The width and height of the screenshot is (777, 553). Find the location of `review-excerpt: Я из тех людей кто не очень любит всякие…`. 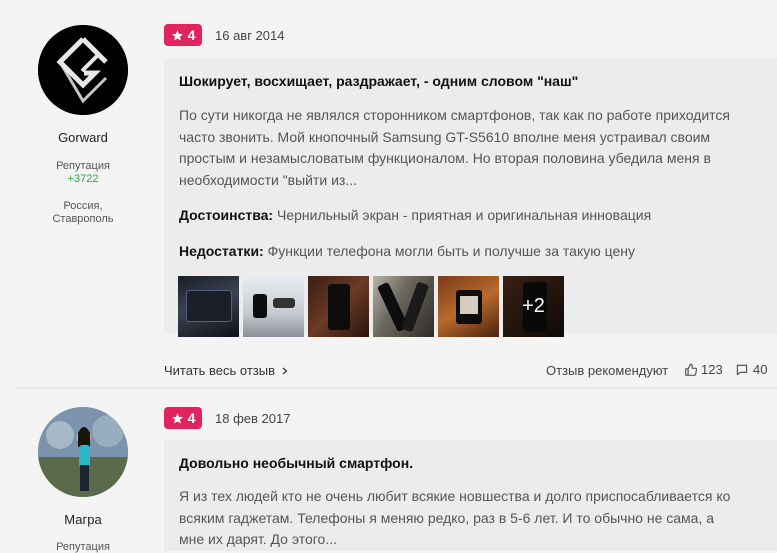

review-excerpt: Я из тех людей кто не очень любит всякие… is located at coordinates (459, 518).